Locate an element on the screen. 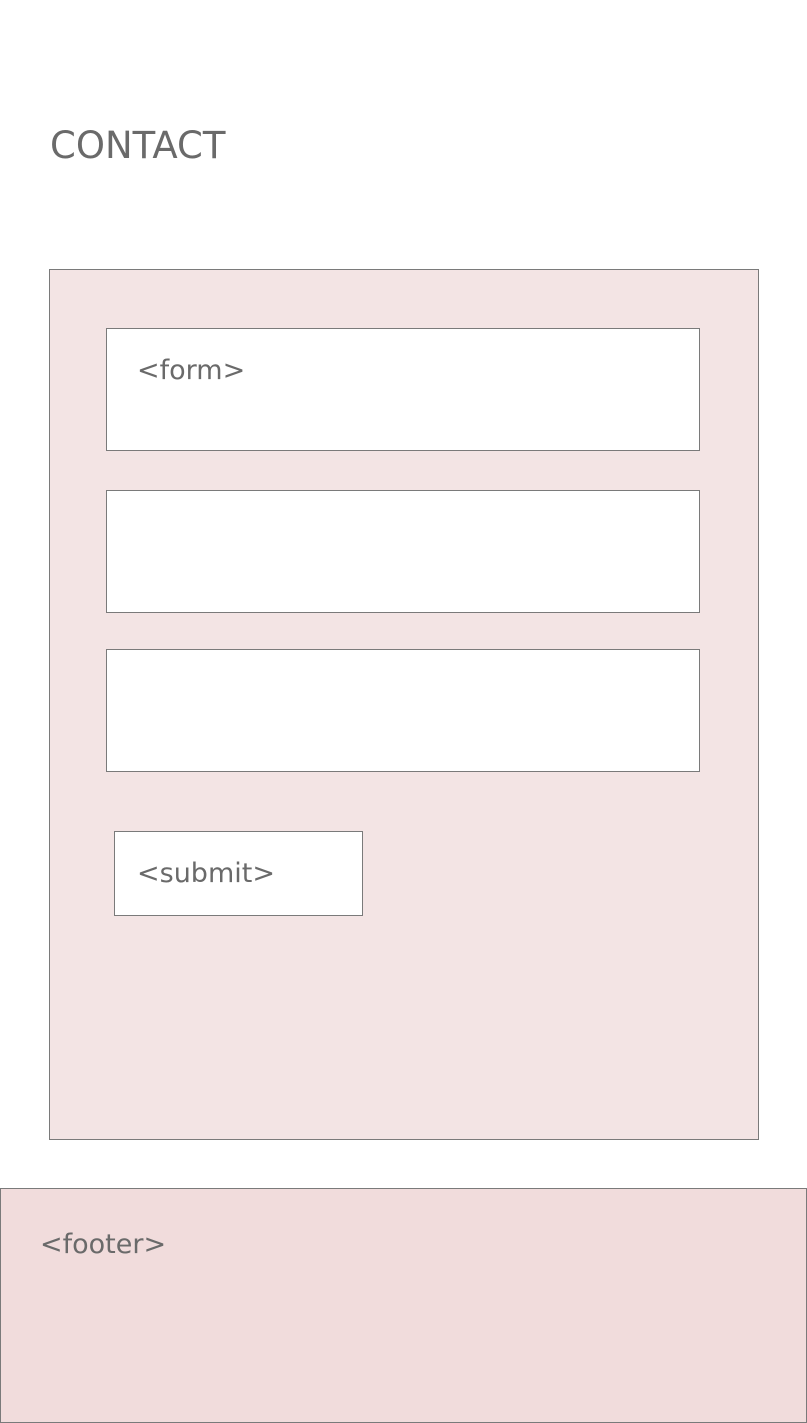 The height and width of the screenshot is (1423, 807). form-field-label: <form> is located at coordinates (191, 370).